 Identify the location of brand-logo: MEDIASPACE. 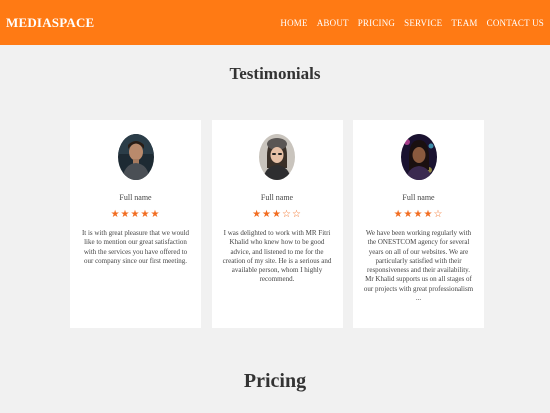
(50, 23).